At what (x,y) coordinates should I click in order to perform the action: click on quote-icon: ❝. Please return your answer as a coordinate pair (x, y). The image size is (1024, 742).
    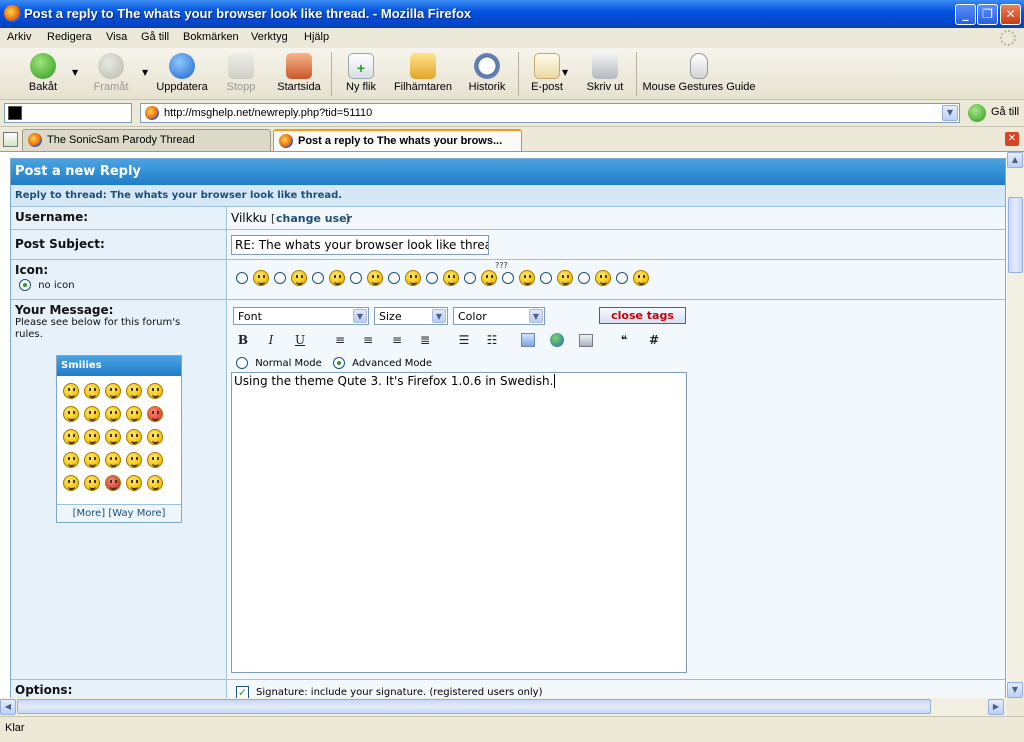
    Looking at the image, I should click on (624, 340).